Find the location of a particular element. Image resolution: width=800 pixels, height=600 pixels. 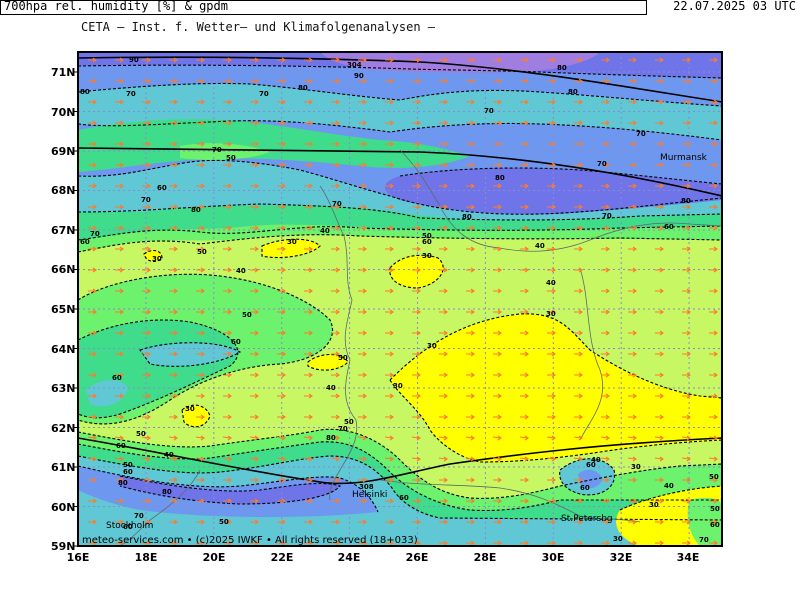

contour-label: 304 is located at coordinates (354, 65).